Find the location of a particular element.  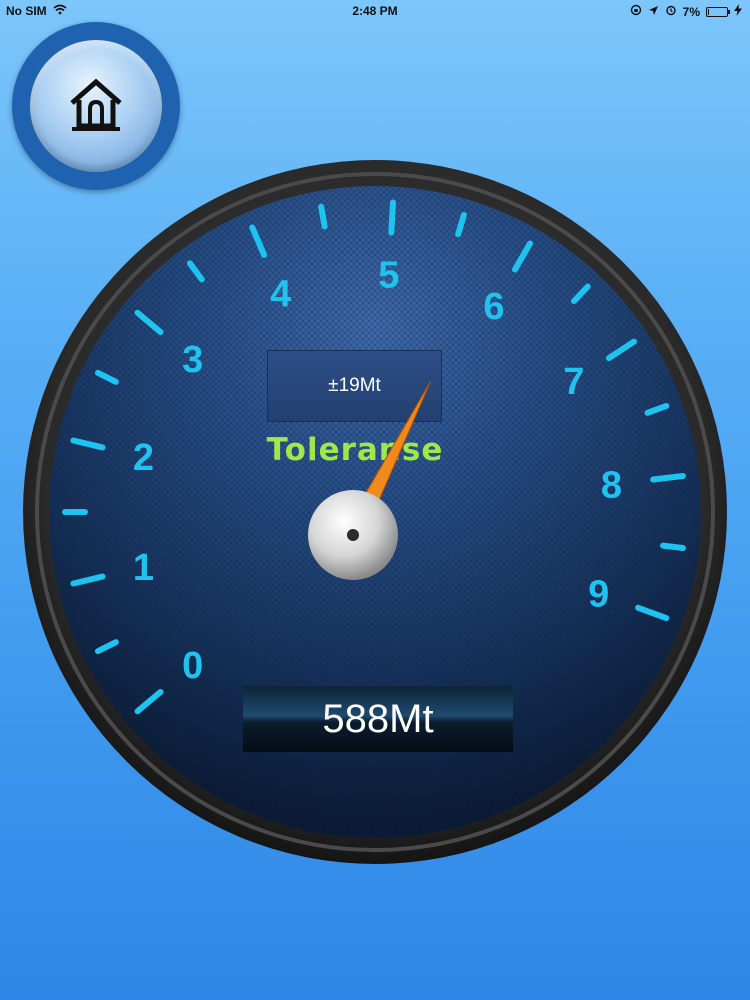

gauge-scale-label-6: 6 is located at coordinates (493, 307).